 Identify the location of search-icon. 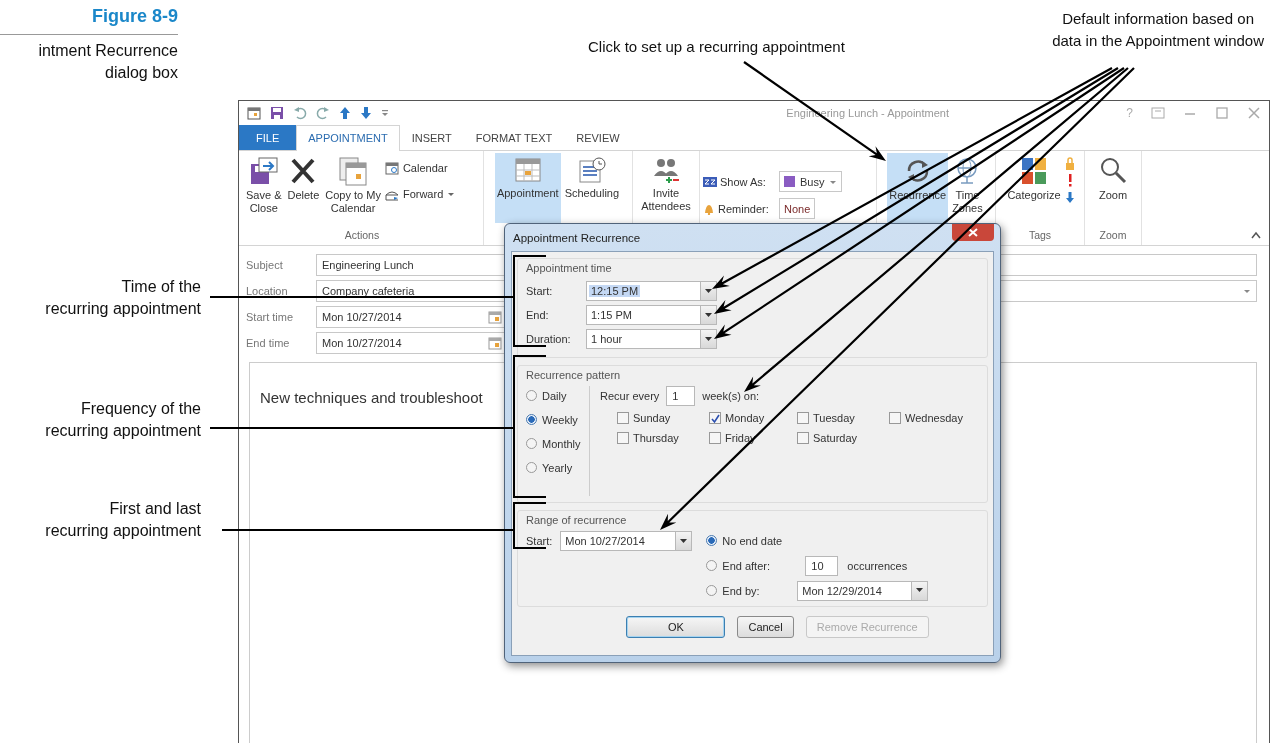
(1113, 171).